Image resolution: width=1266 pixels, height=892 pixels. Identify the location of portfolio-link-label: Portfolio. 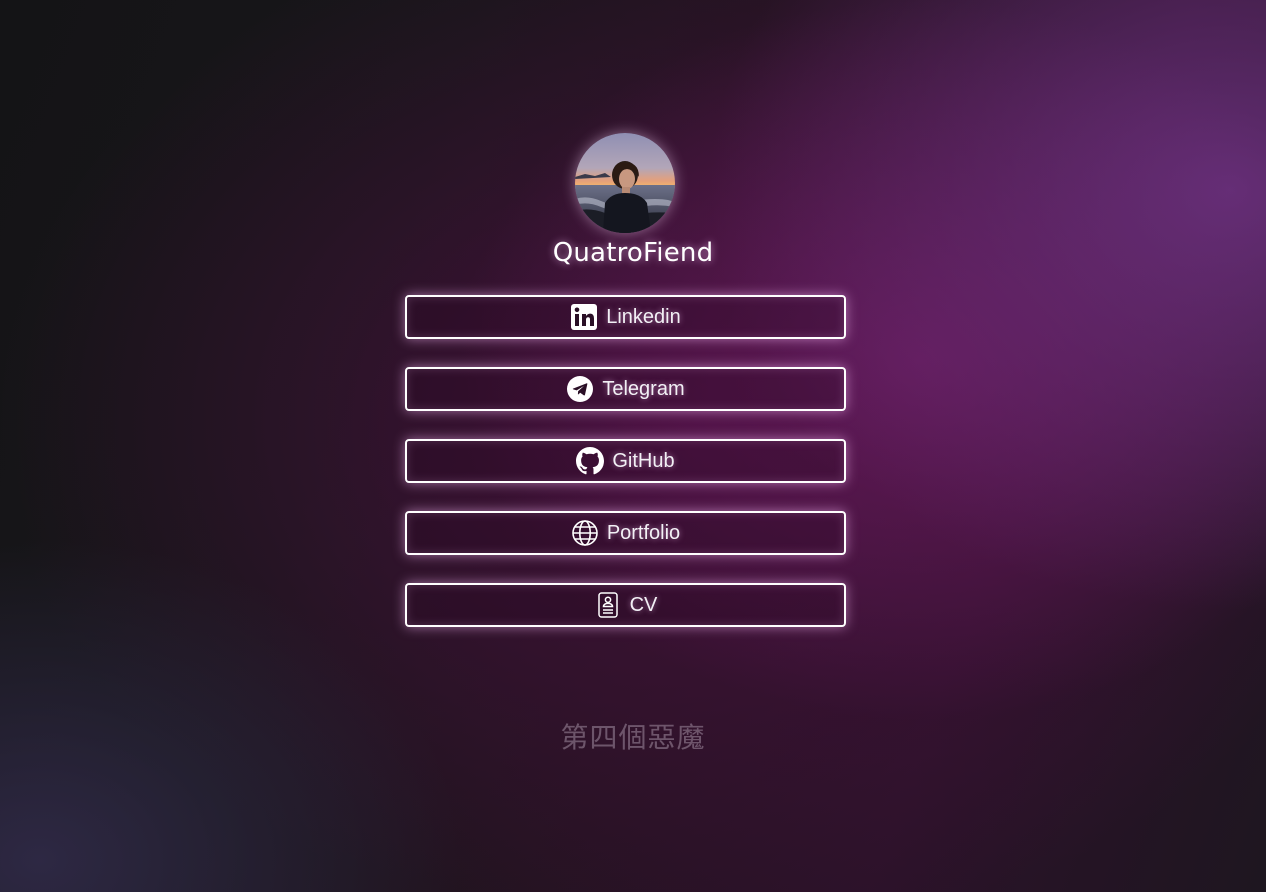
(643, 532).